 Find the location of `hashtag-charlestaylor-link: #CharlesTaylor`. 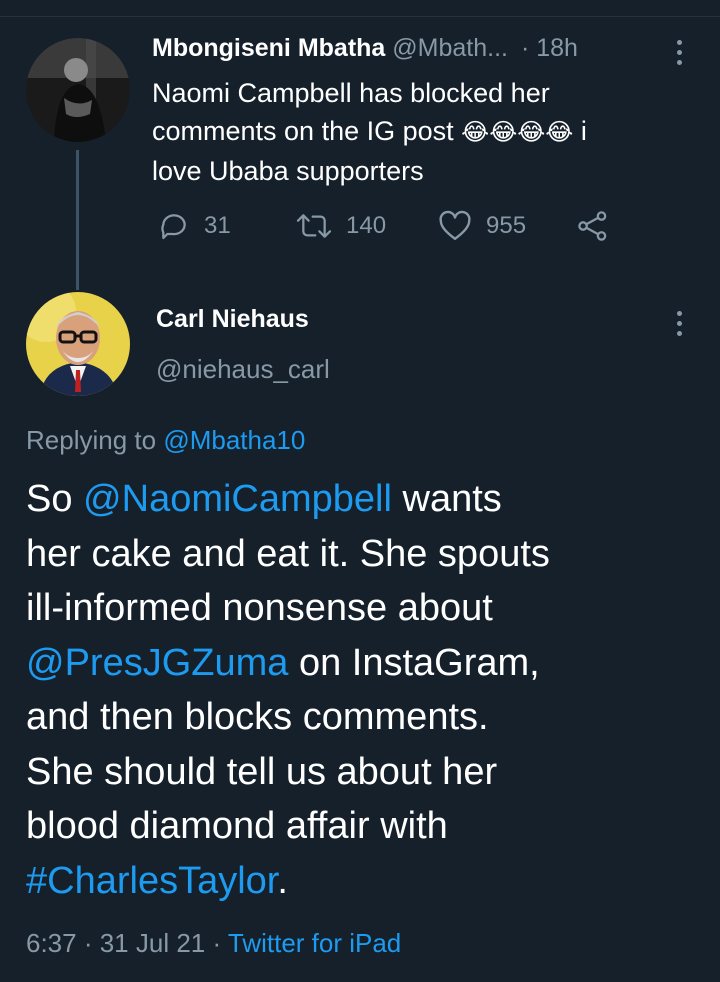

hashtag-charlestaylor-link: #CharlesTaylor is located at coordinates (151, 881).